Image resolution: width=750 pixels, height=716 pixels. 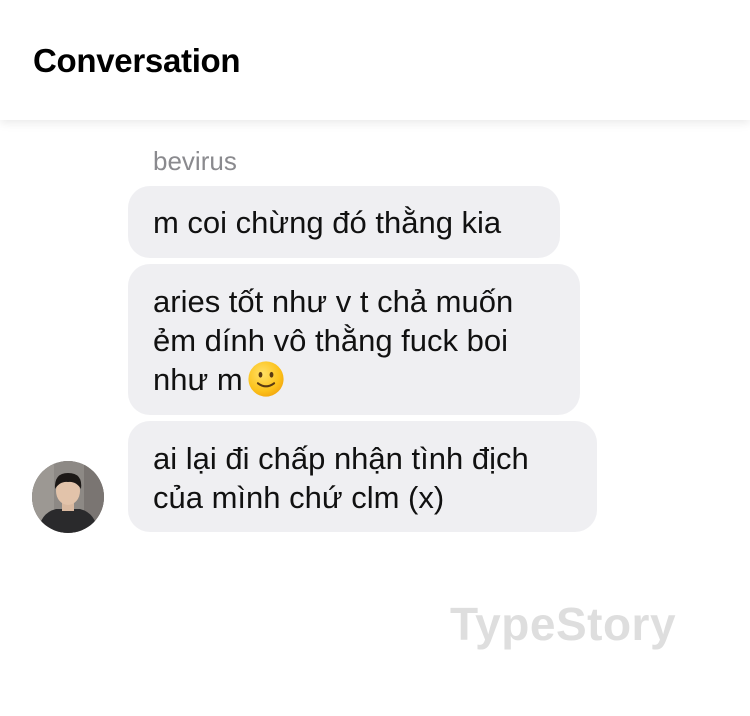 What do you see at coordinates (327, 222) in the screenshot?
I see `message-text-1: m coi chừng đó thằng kia` at bounding box center [327, 222].